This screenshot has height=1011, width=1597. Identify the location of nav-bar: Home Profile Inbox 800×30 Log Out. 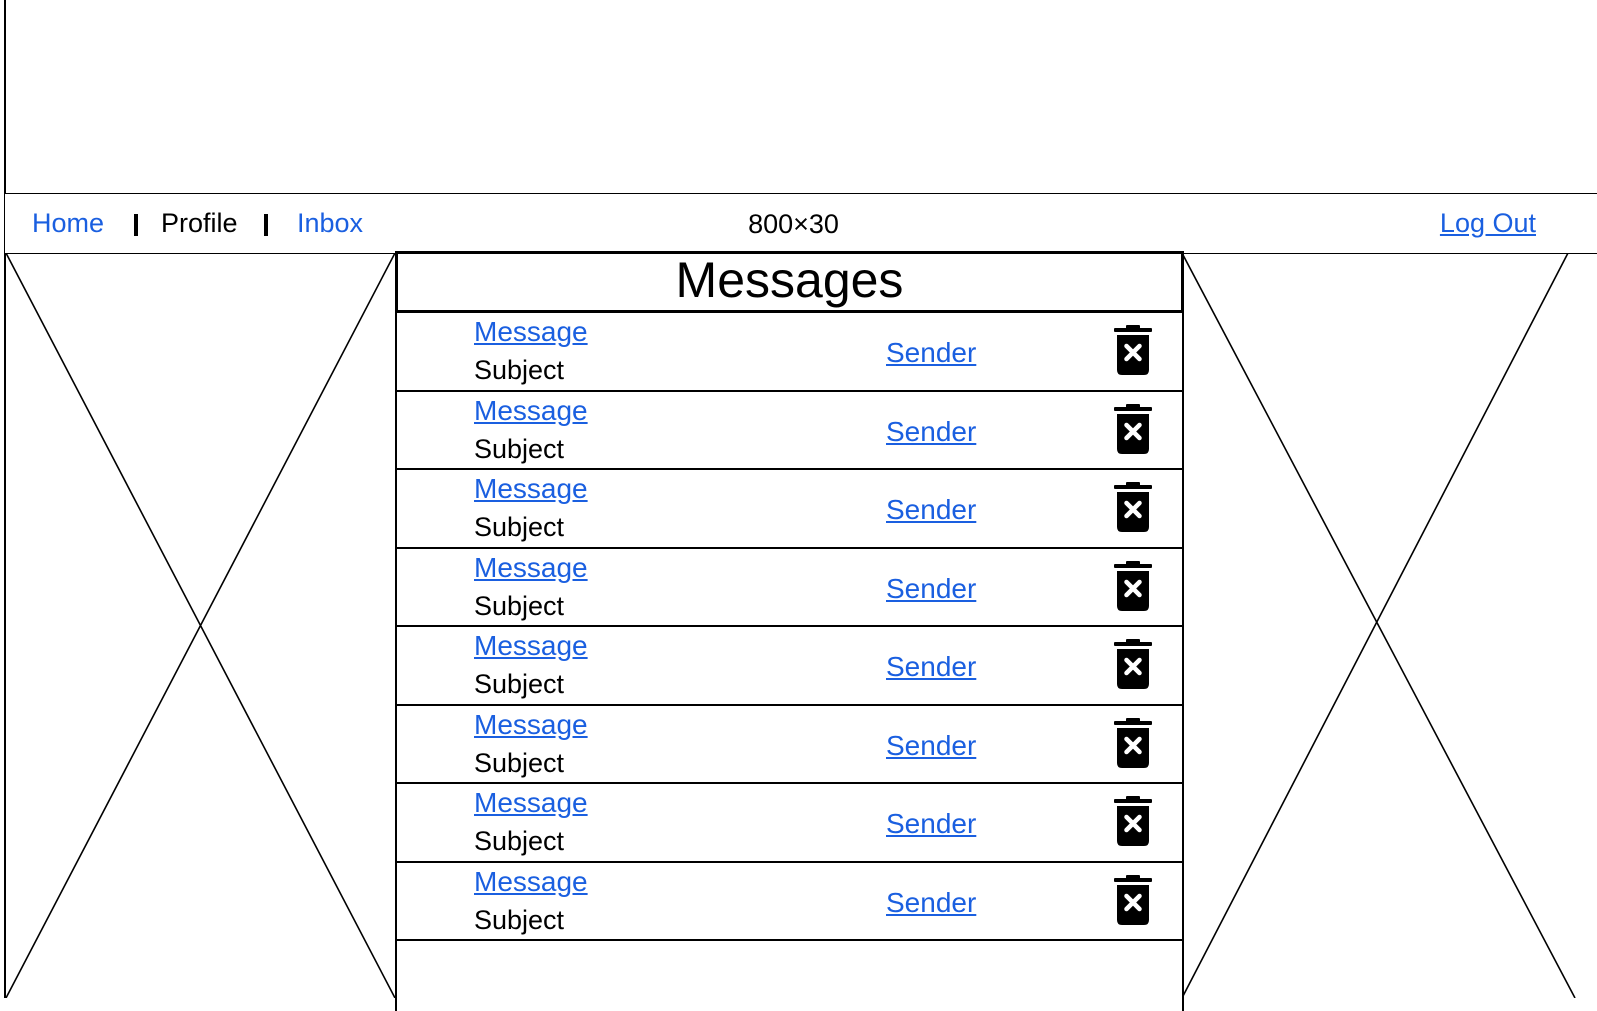
(800, 223).